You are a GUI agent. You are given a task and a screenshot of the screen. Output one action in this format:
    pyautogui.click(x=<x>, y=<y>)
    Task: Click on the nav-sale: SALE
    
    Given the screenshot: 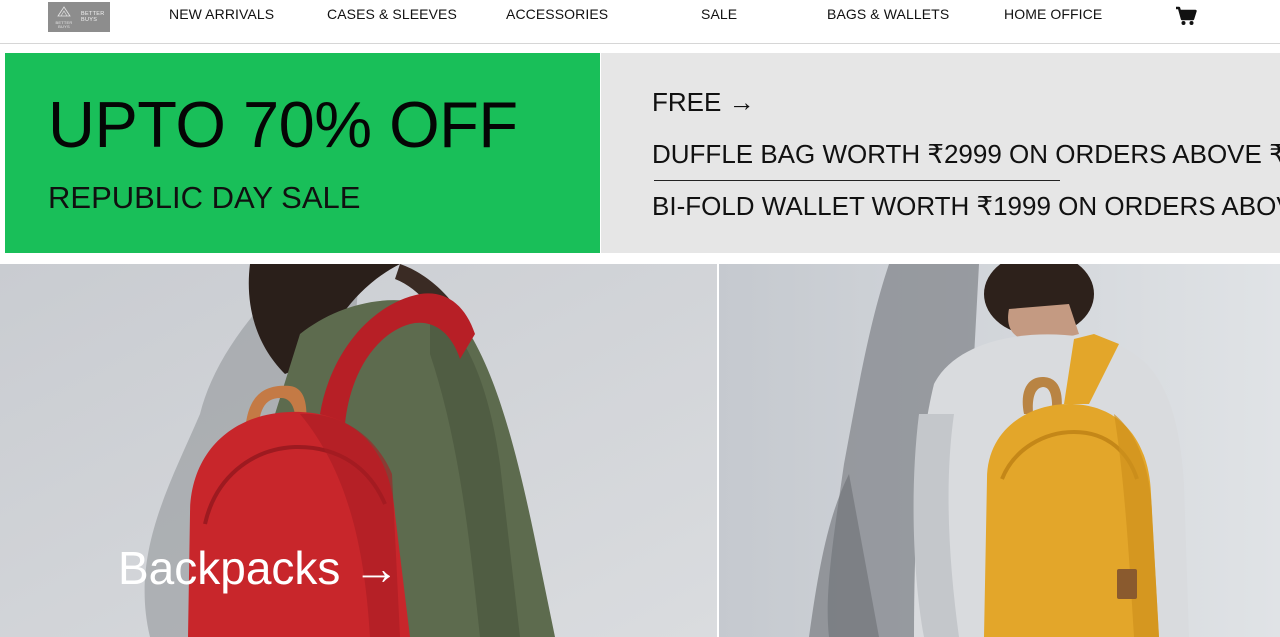 What is the action you would take?
    pyautogui.click(x=719, y=14)
    